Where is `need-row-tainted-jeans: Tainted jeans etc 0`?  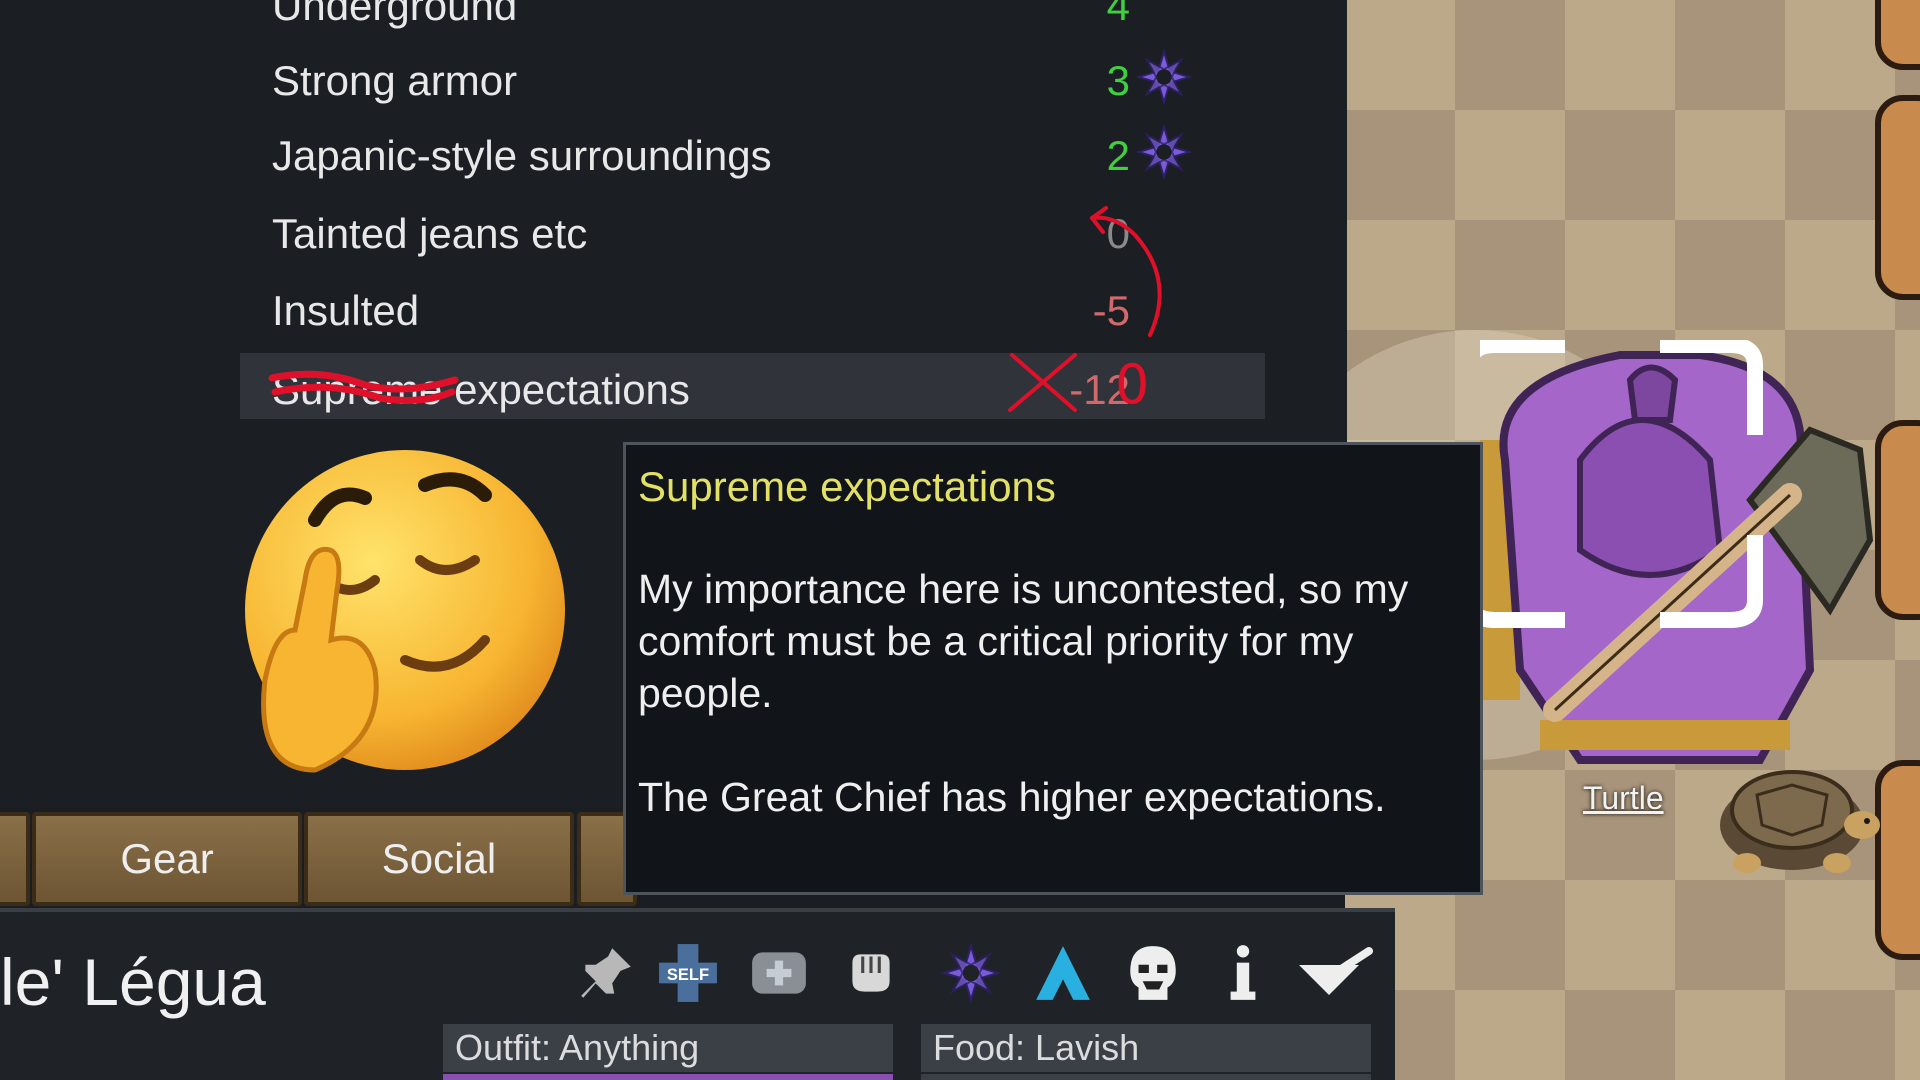 need-row-tainted-jeans: Tainted jeans etc 0 is located at coordinates (752, 230).